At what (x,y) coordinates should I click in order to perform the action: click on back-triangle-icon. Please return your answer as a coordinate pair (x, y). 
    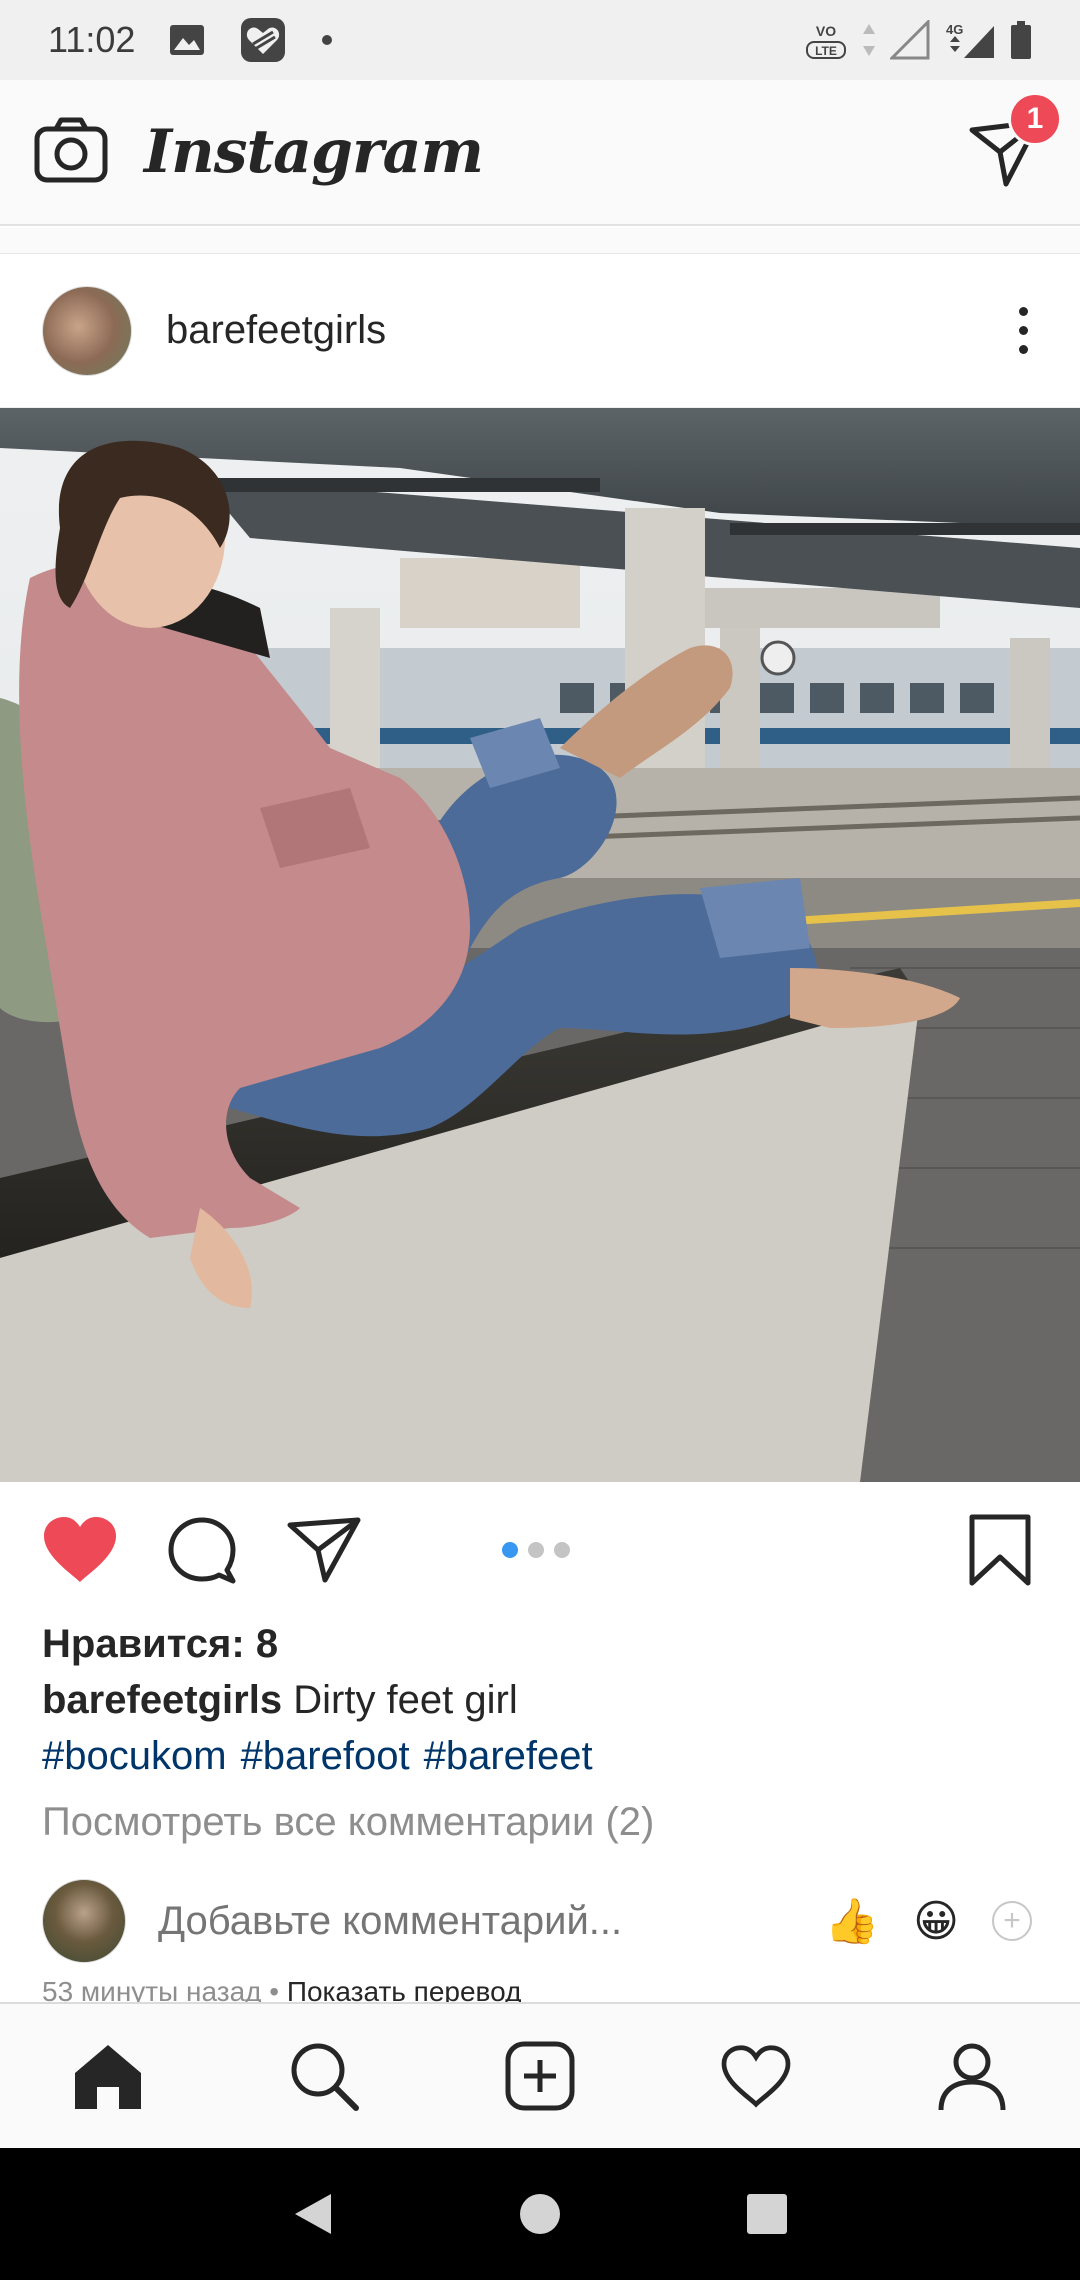
    Looking at the image, I should click on (313, 2214).